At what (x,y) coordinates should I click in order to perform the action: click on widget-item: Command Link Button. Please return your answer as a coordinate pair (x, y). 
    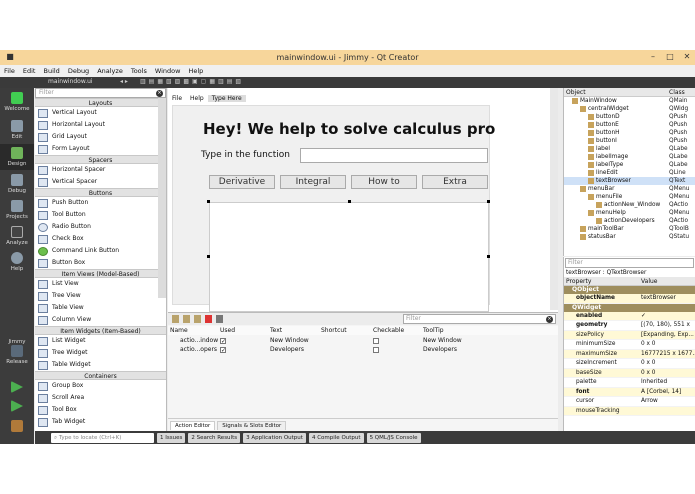
    Looking at the image, I should click on (100, 251).